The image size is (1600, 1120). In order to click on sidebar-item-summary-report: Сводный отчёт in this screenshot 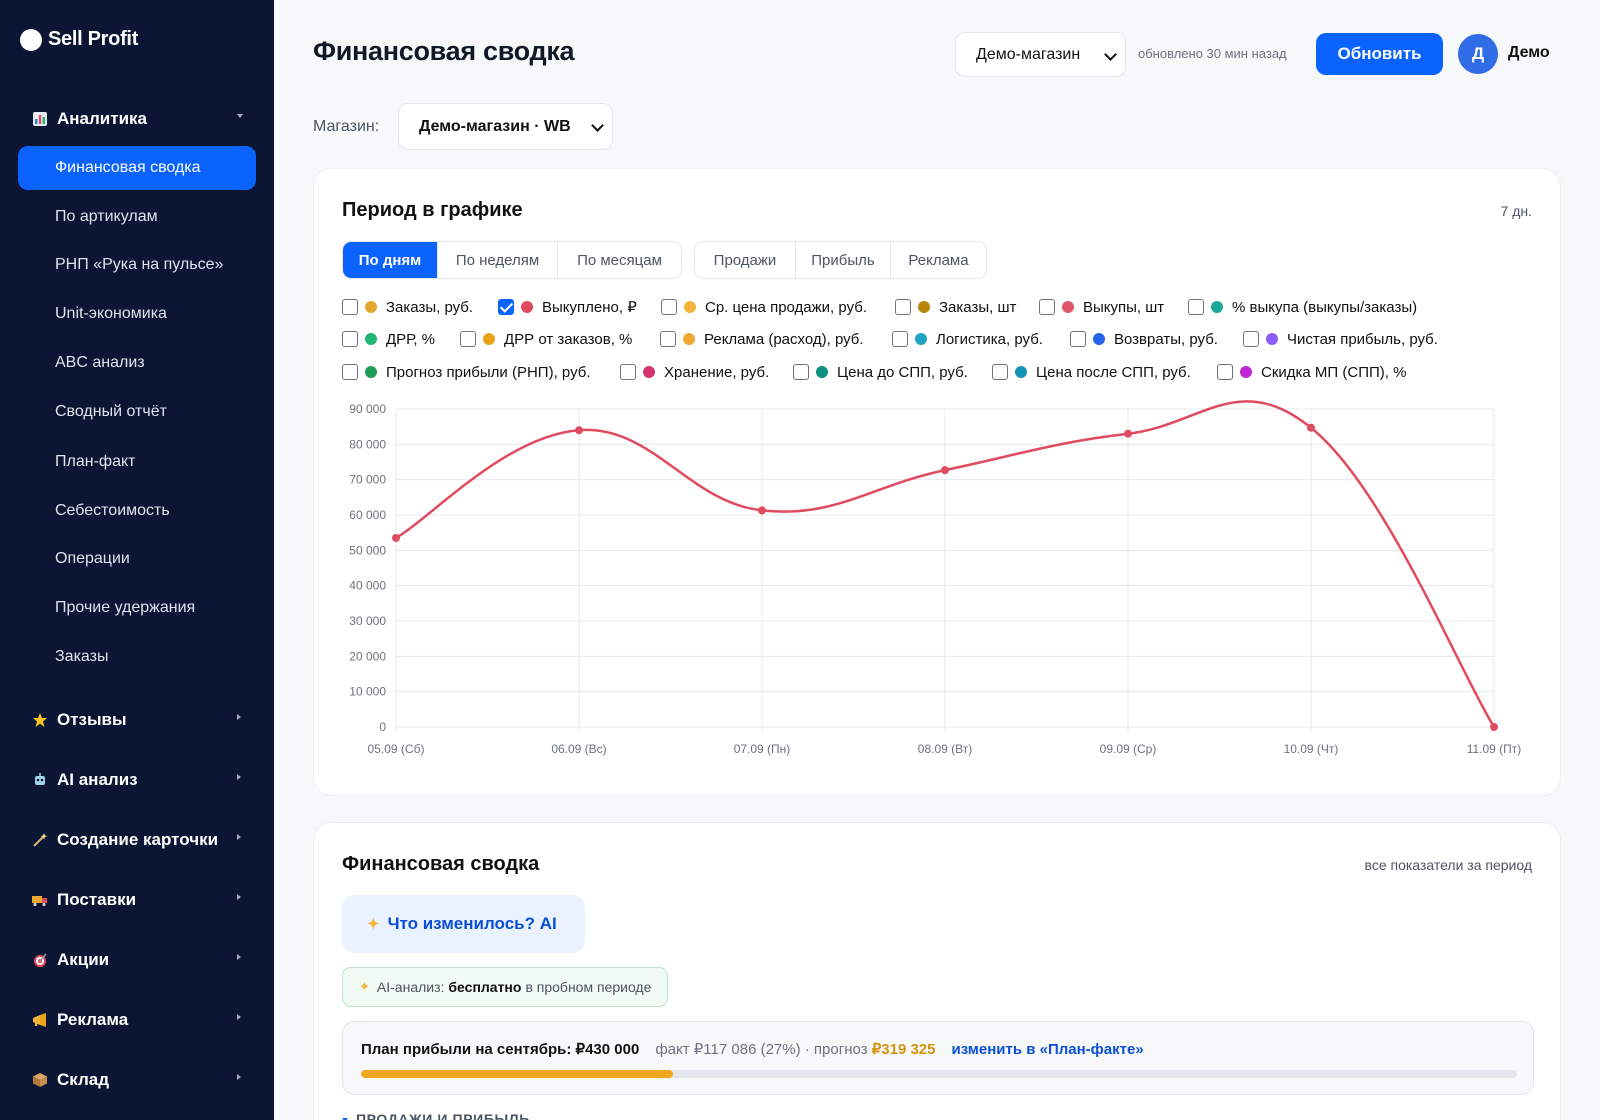, I will do `click(137, 412)`.